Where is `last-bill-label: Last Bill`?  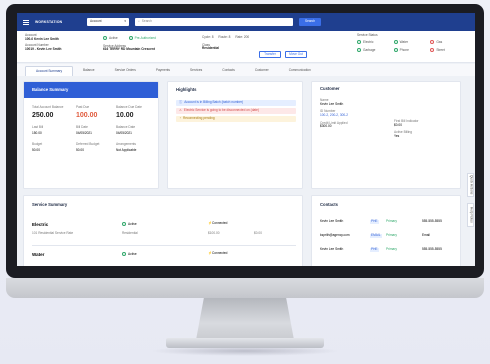 last-bill-label: Last Bill is located at coordinates (38, 127).